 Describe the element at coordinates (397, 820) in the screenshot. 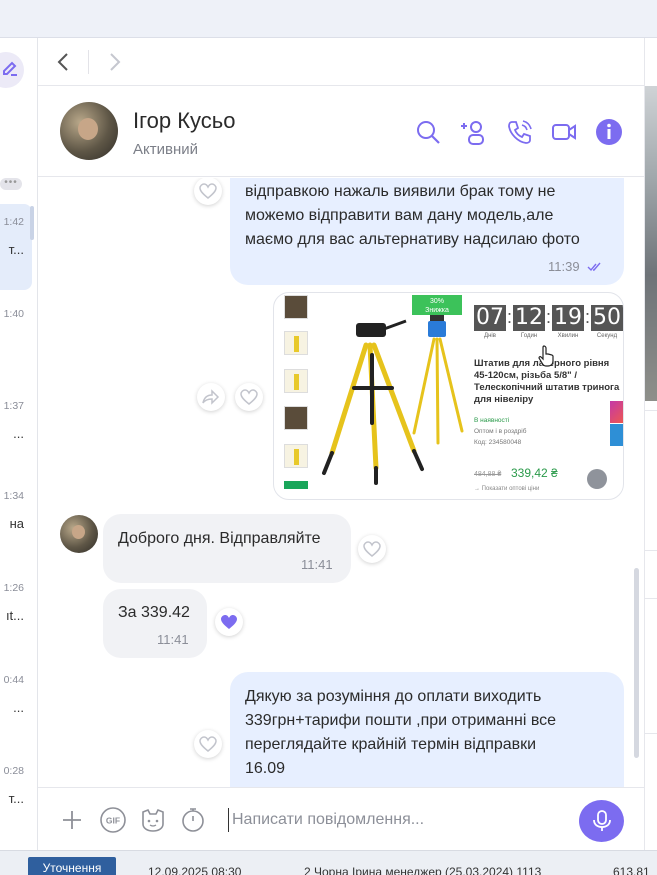

I see `message-input` at that location.